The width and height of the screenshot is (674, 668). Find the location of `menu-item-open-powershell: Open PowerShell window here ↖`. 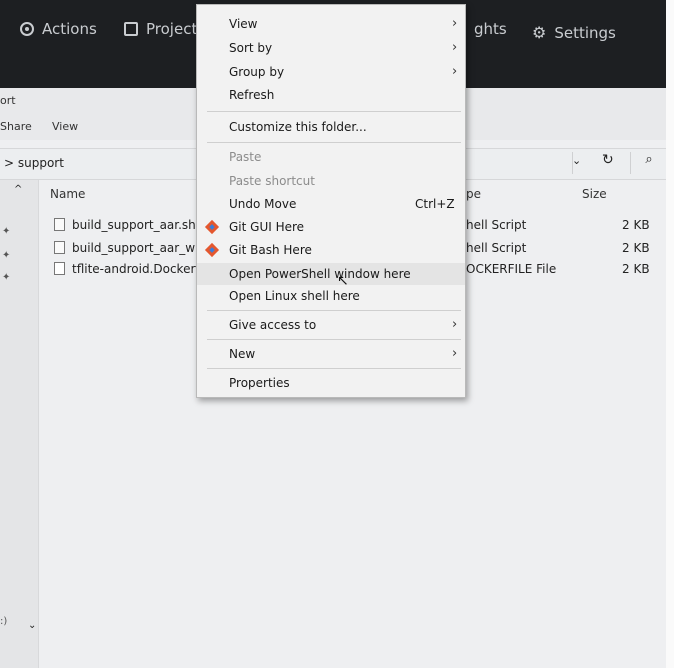

menu-item-open-powershell: Open PowerShell window here ↖ is located at coordinates (331, 276).